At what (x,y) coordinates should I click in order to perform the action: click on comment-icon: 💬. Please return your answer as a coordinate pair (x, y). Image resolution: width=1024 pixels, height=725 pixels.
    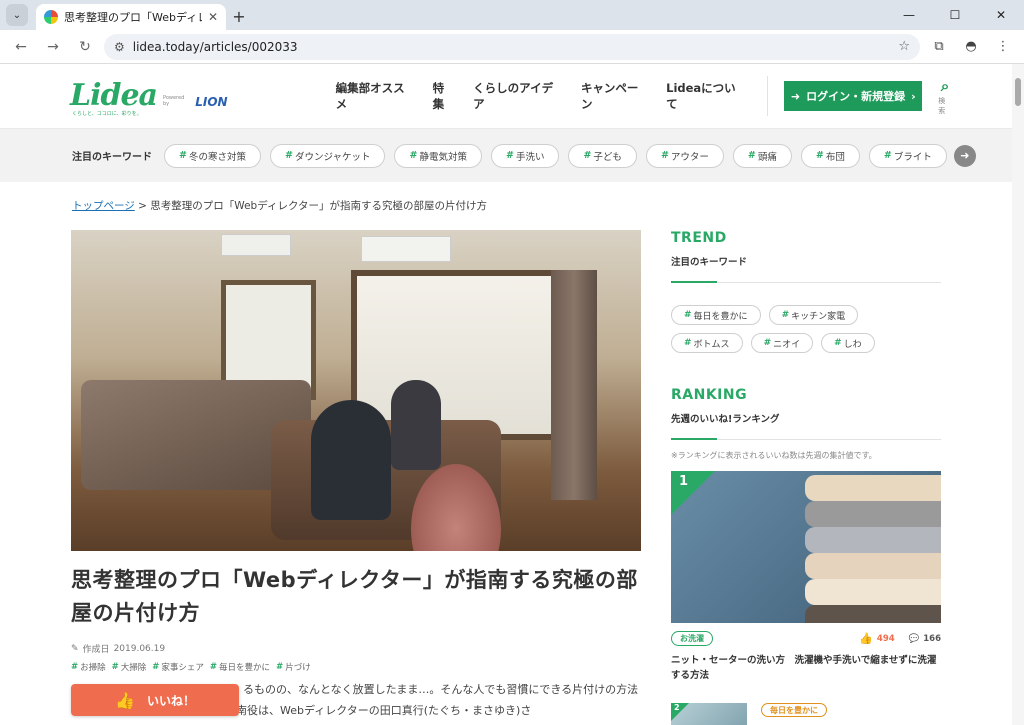
    Looking at the image, I should click on (914, 638).